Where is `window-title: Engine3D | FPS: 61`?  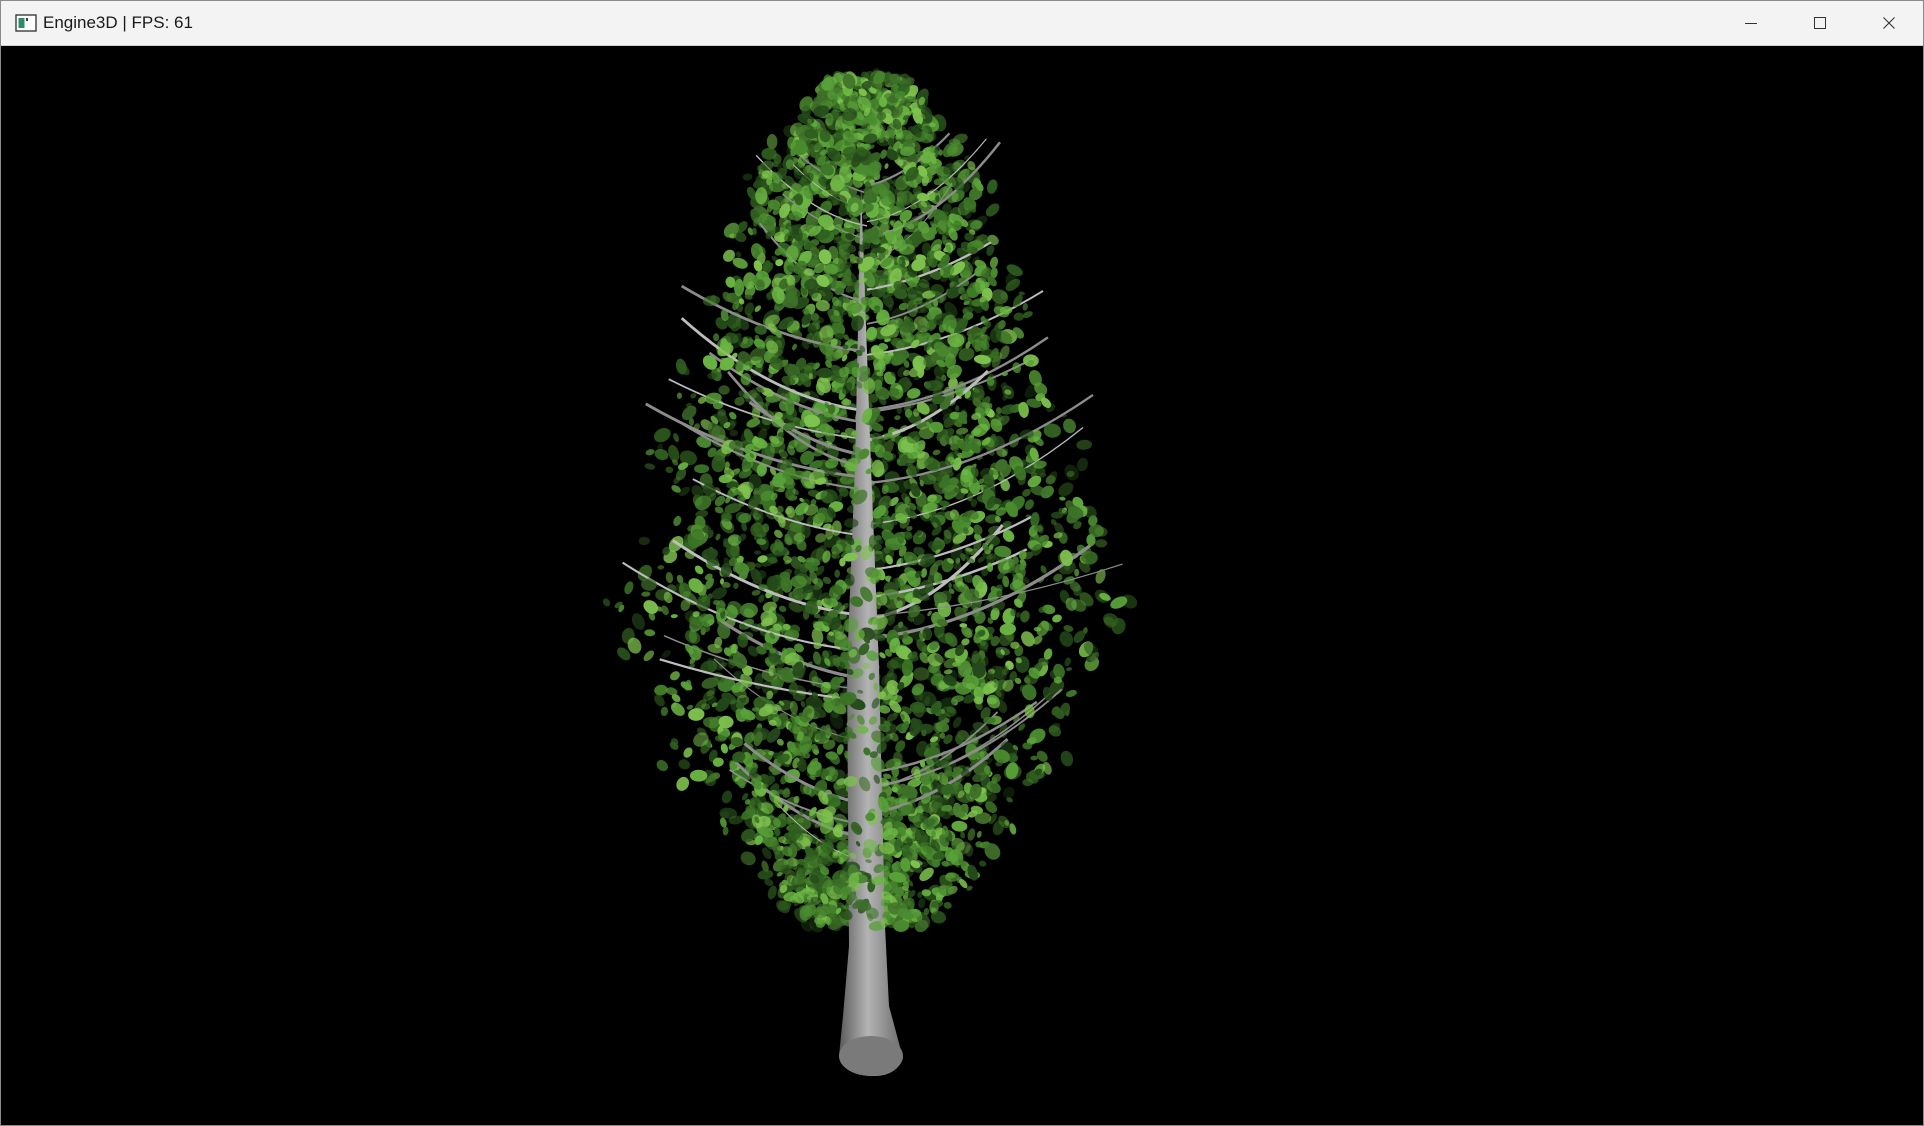
window-title: Engine3D | FPS: 61 is located at coordinates (118, 22).